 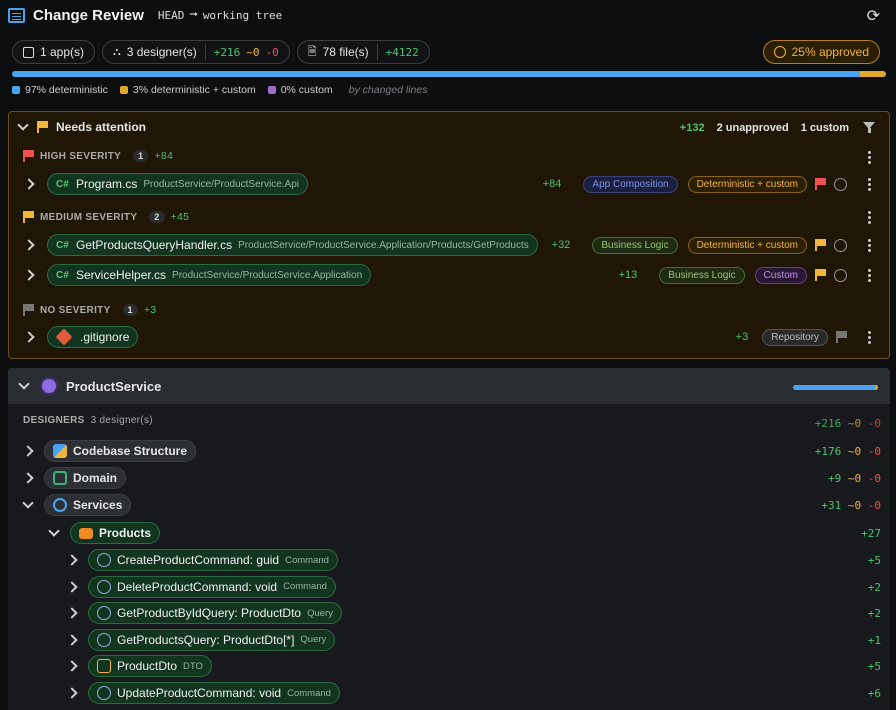 I want to click on element-pill: CreateProductCommand: guid Command, so click(x=213, y=560).